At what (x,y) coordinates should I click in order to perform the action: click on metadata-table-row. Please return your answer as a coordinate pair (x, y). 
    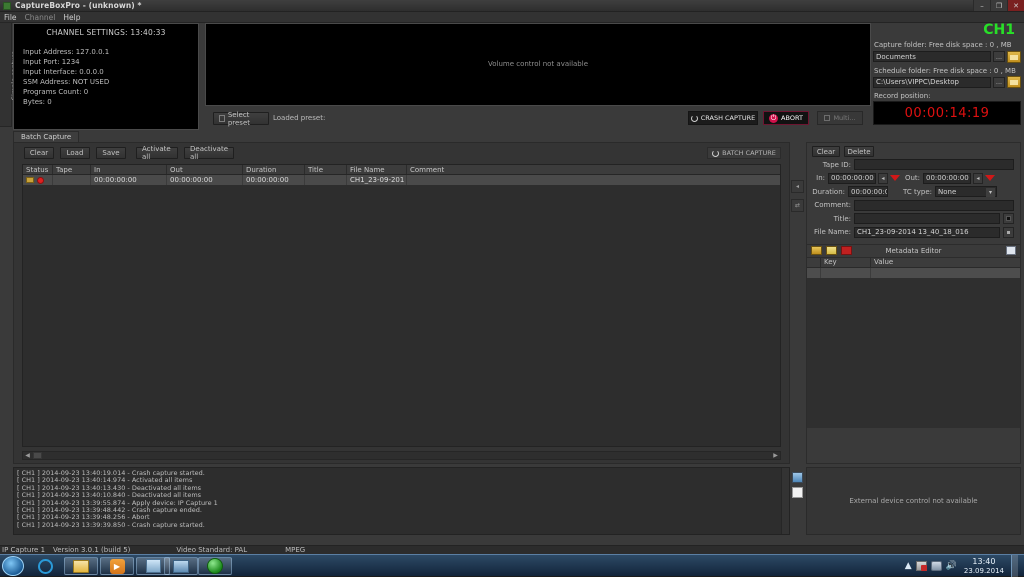
    Looking at the image, I should click on (913, 272).